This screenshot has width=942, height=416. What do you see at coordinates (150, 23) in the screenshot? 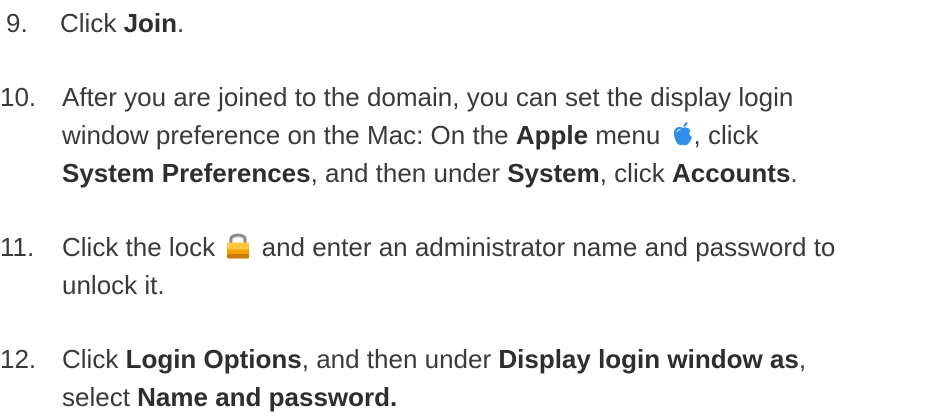
I see `bold-term-join: Join` at bounding box center [150, 23].